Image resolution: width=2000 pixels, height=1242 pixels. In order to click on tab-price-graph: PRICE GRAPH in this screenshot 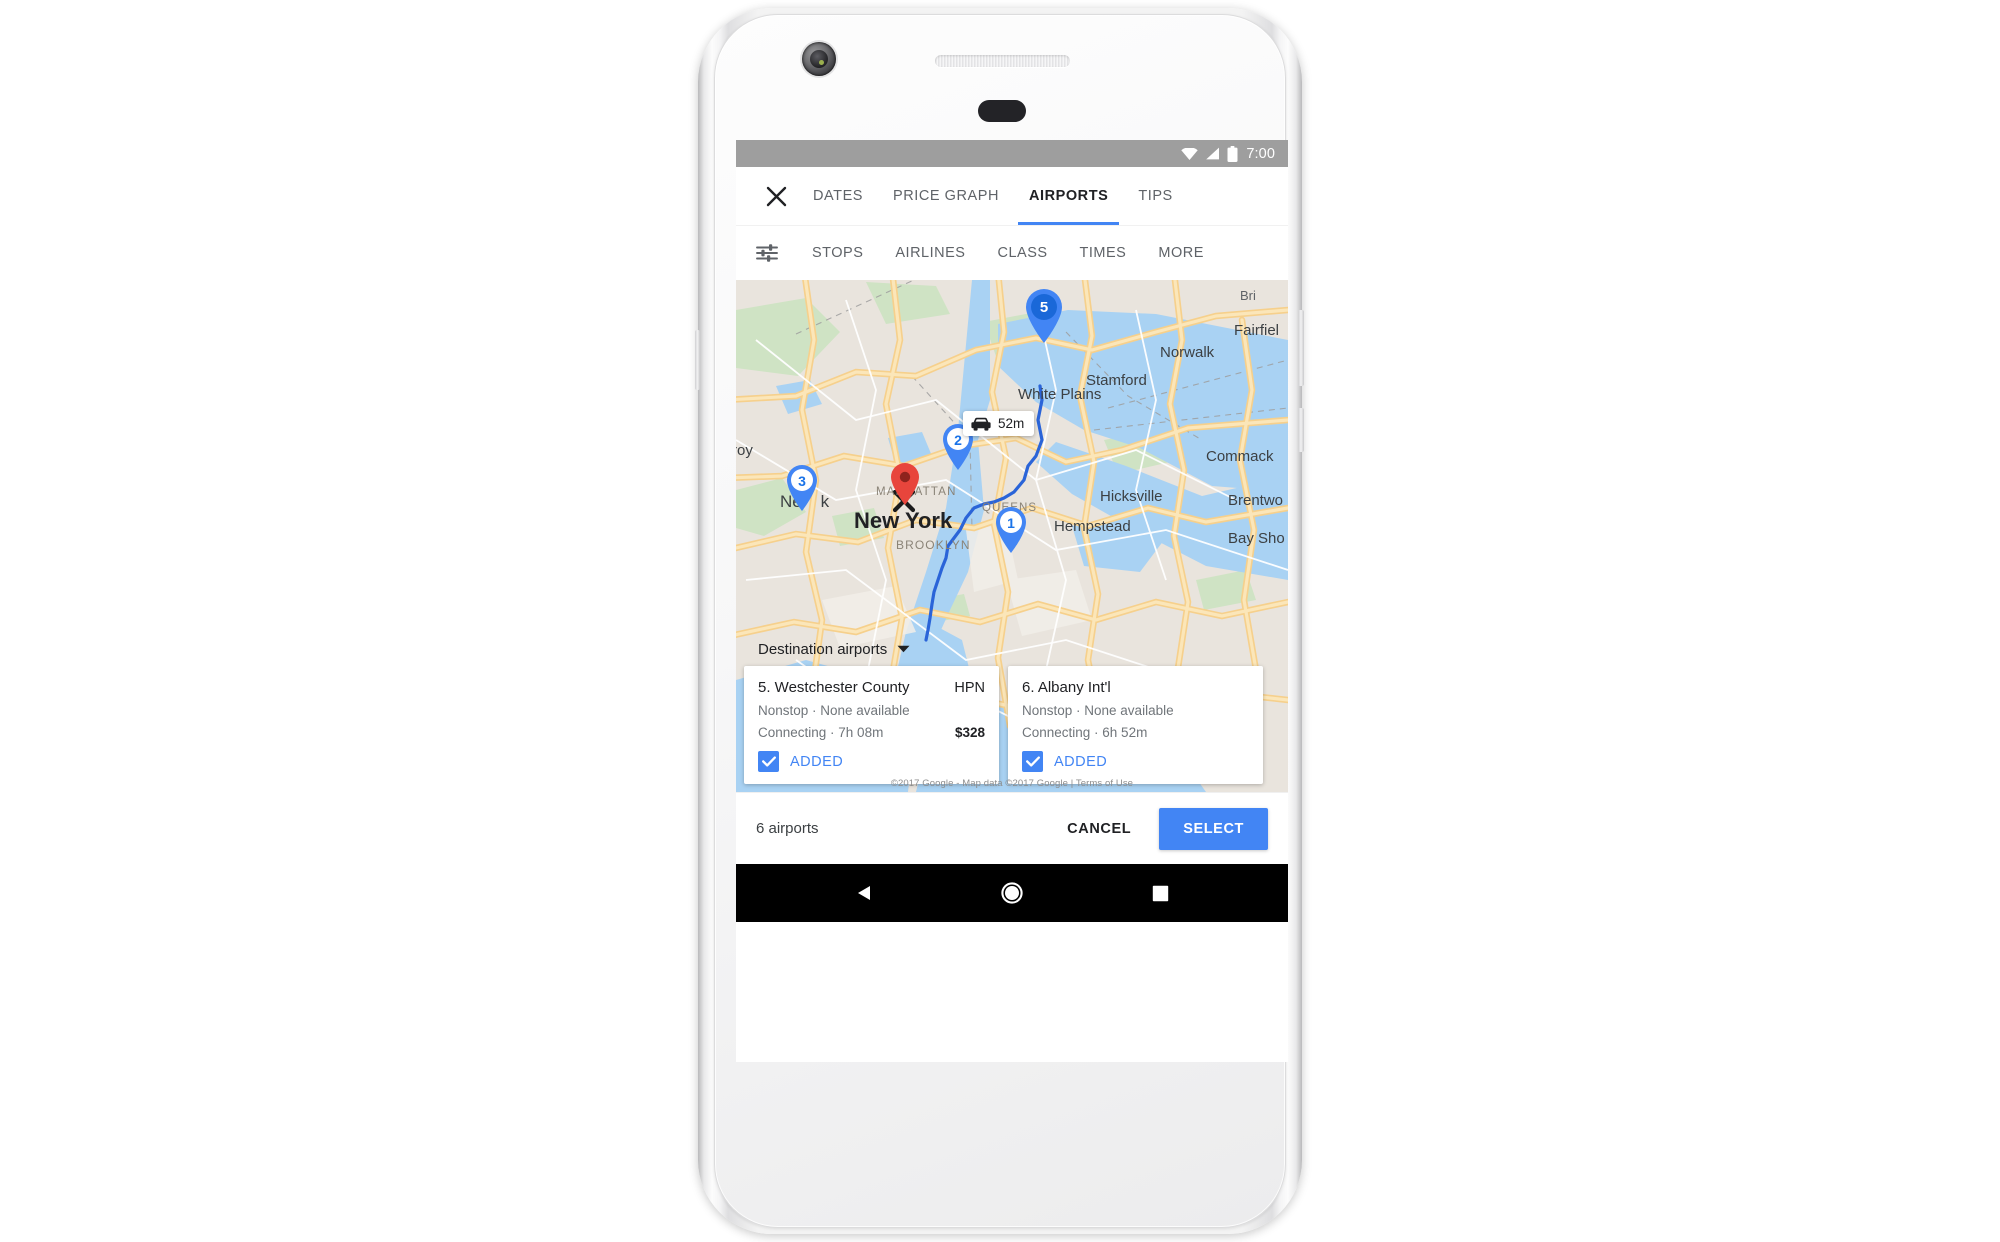, I will do `click(946, 196)`.